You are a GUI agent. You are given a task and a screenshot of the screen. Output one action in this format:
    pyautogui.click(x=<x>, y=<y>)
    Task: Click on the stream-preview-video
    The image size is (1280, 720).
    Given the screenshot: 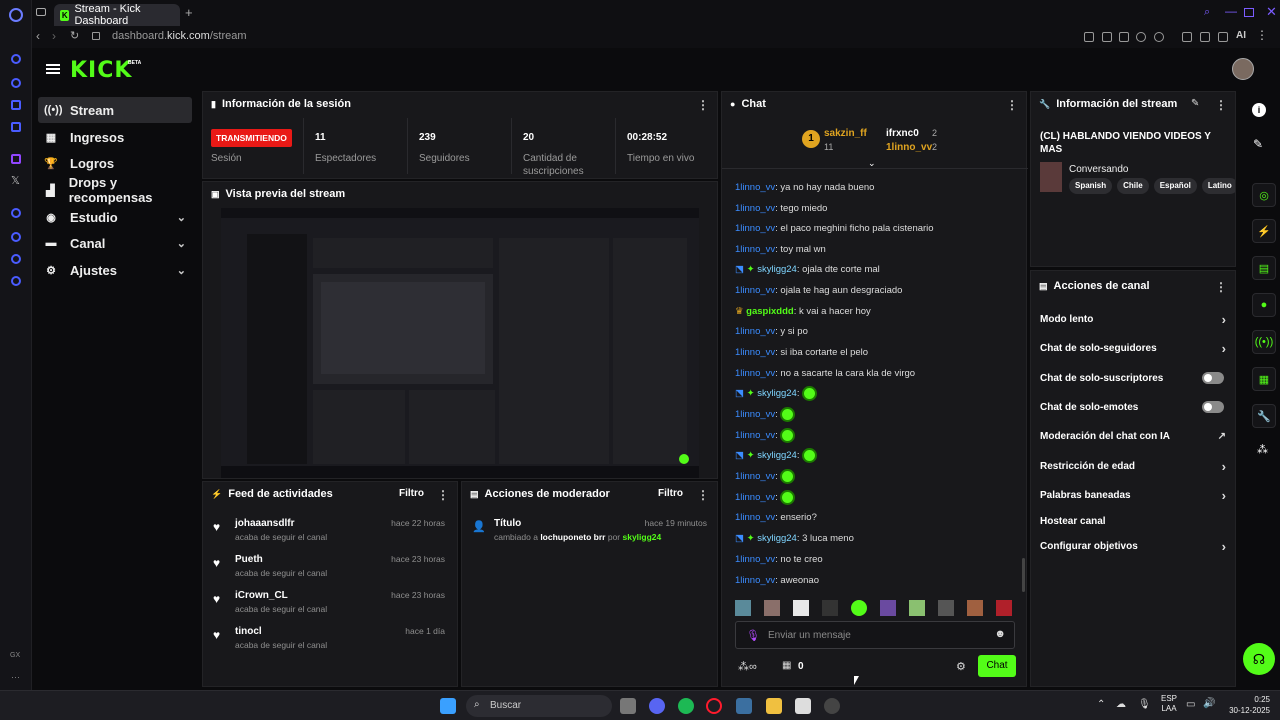 What is the action you would take?
    pyautogui.click(x=460, y=343)
    